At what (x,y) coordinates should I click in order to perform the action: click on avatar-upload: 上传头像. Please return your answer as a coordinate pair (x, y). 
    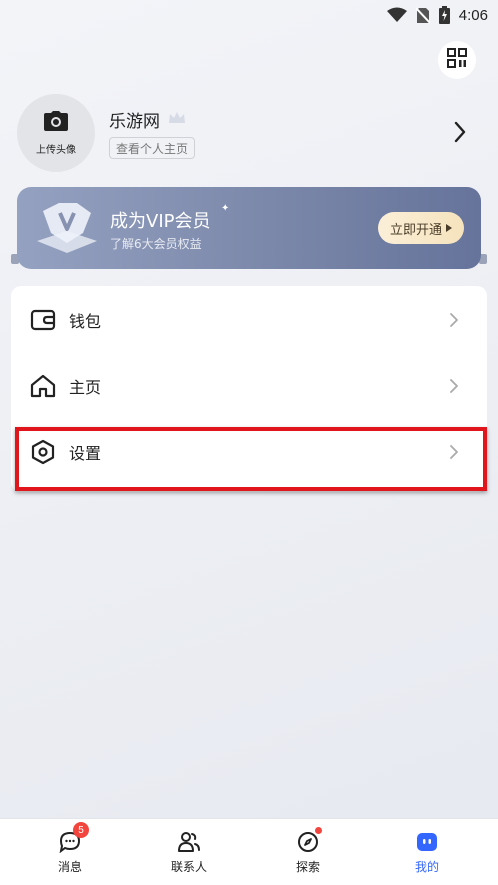
    Looking at the image, I should click on (56, 133).